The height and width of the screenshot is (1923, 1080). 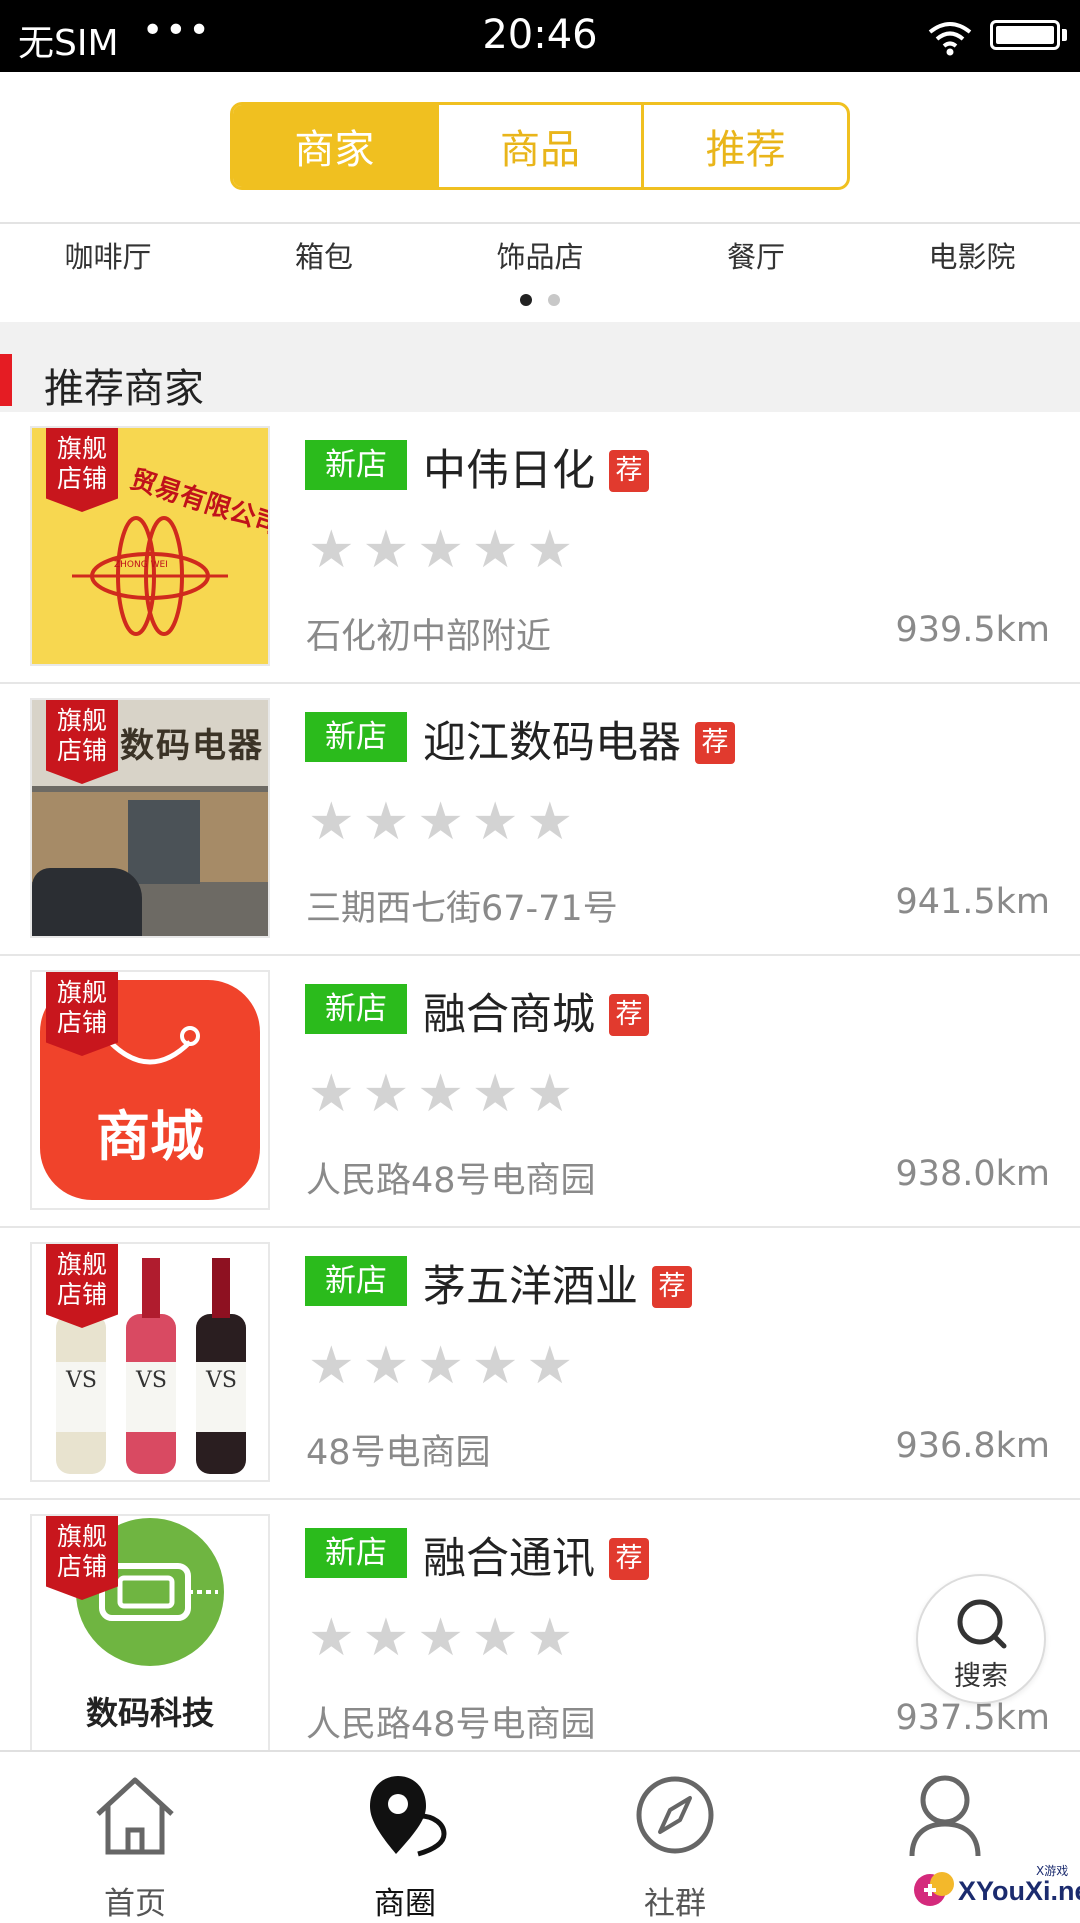 I want to click on shop-name-row: 中伟日化荐, so click(x=536, y=467).